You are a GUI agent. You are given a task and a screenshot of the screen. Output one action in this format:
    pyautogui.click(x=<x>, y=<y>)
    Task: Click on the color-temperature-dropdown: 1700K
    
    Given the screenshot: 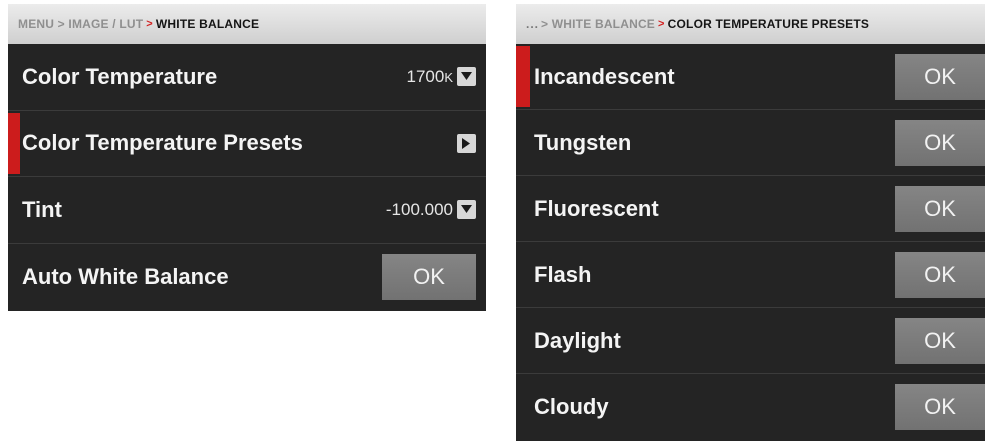 What is the action you would take?
    pyautogui.click(x=441, y=76)
    